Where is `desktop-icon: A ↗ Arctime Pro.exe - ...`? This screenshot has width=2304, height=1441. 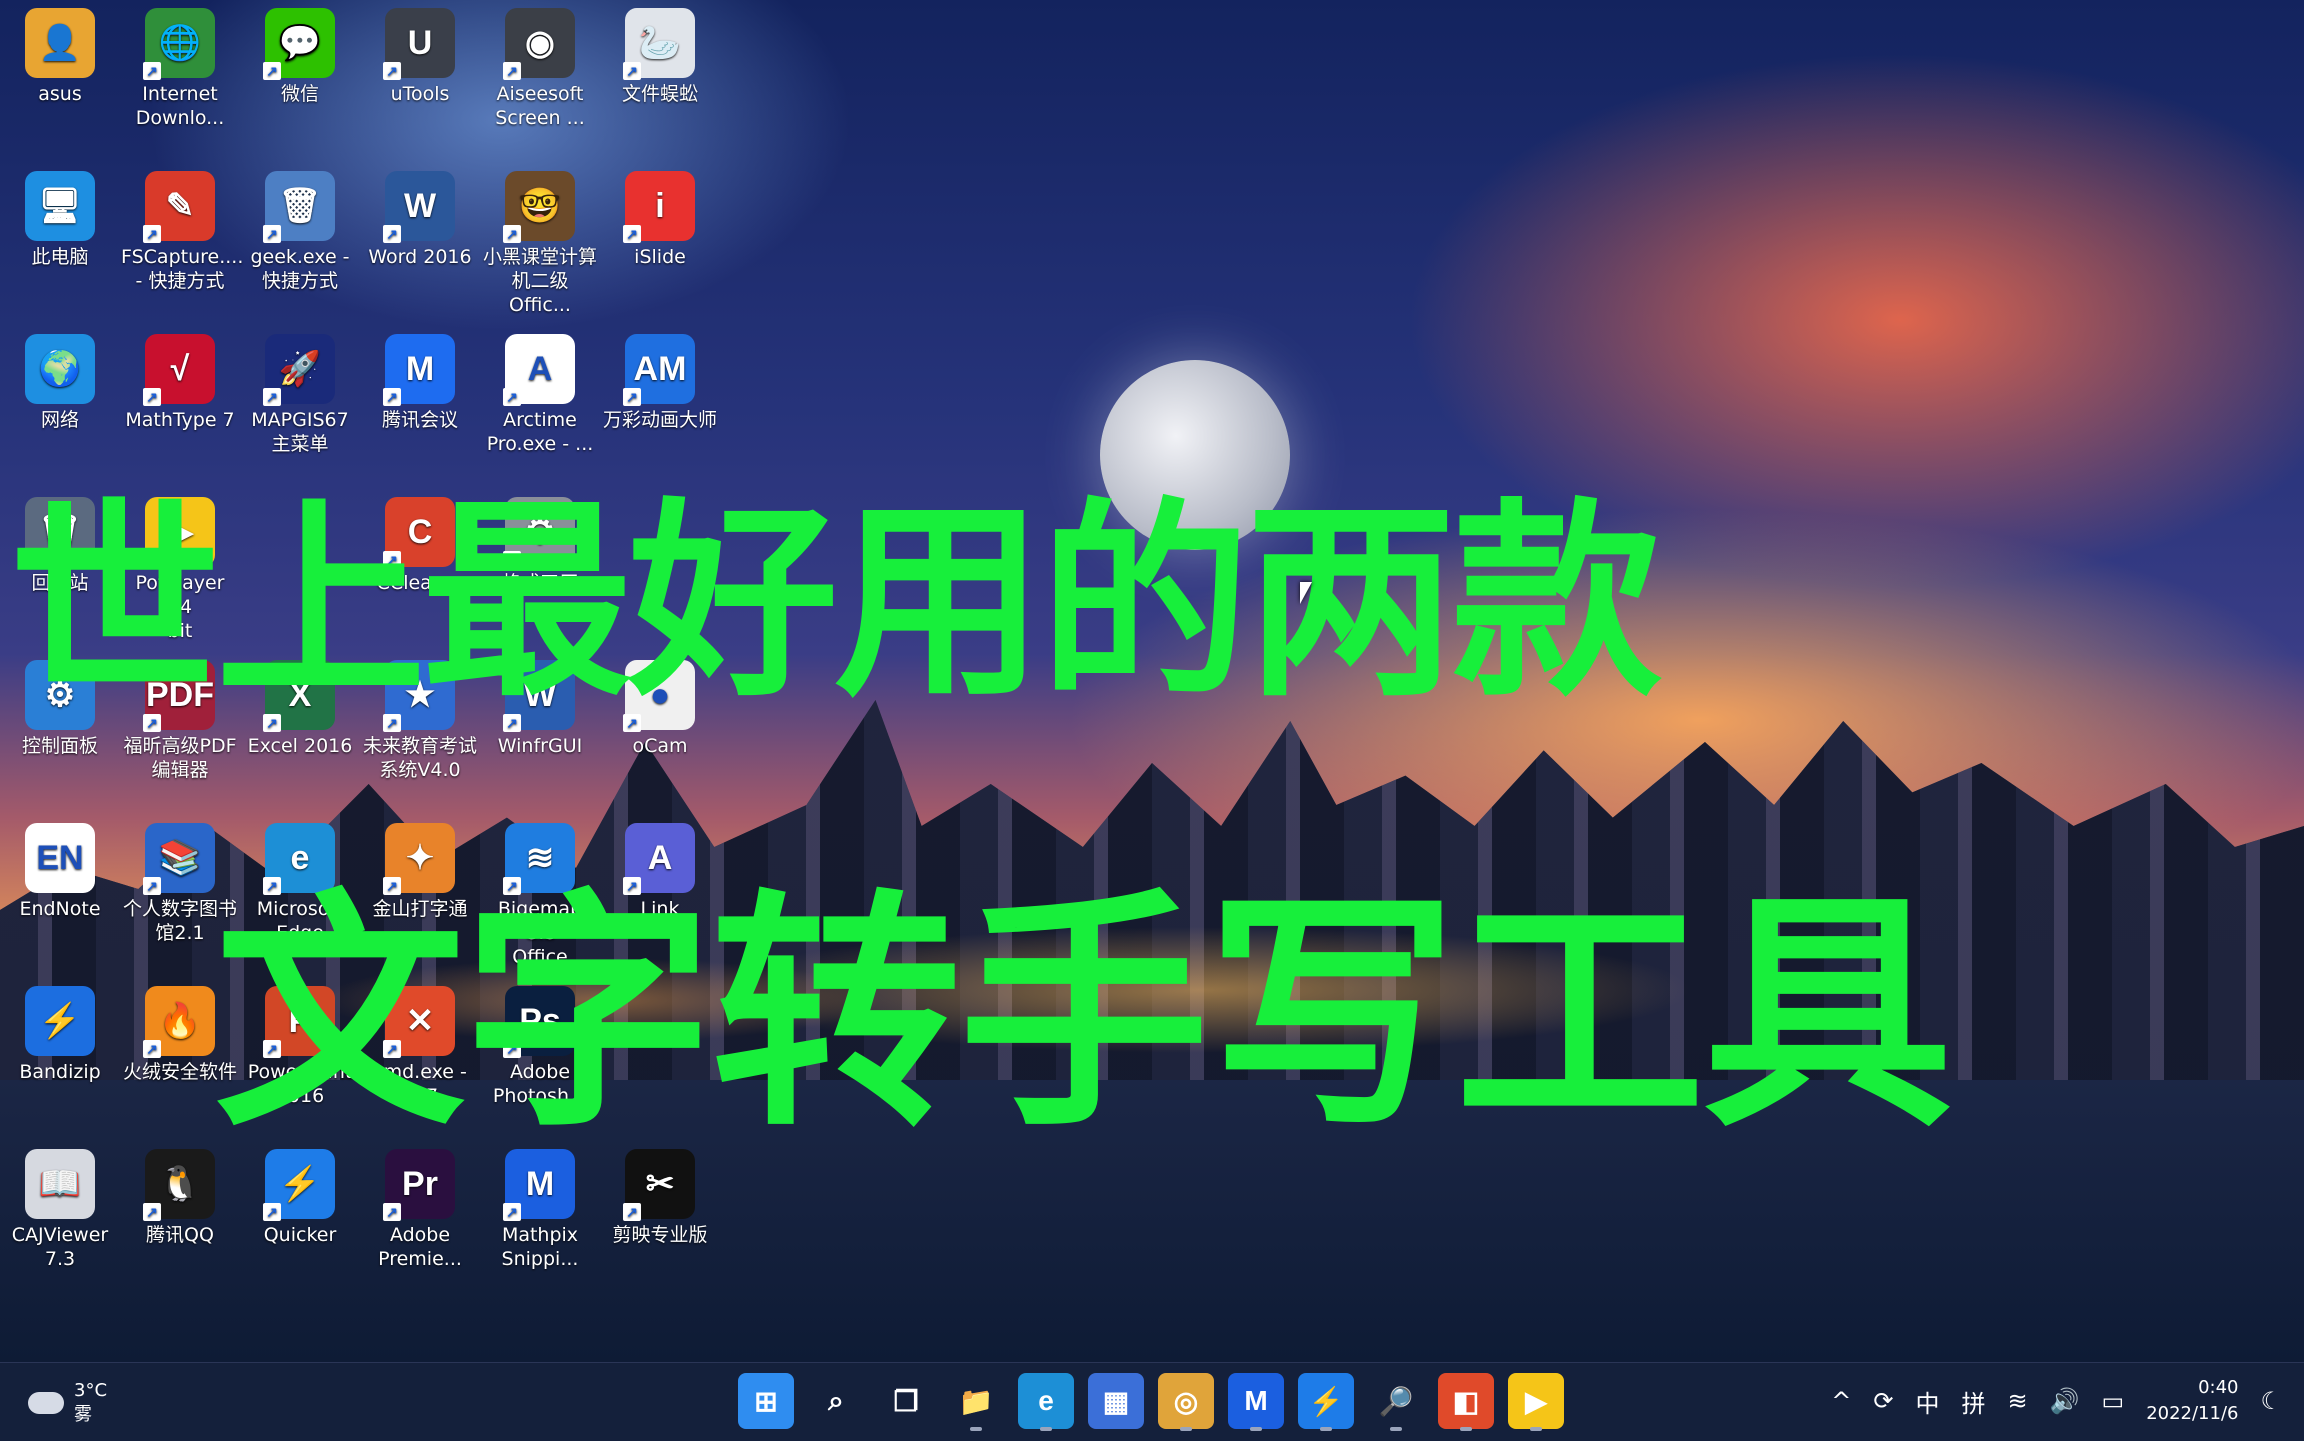 desktop-icon: A ↗ Arctime Pro.exe - ... is located at coordinates (540, 391).